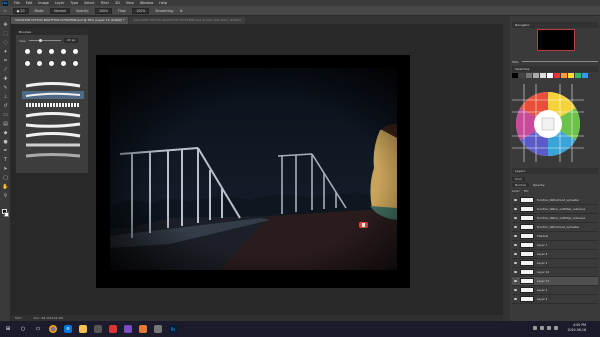  What do you see at coordinates (5, 25) in the screenshot?
I see `move-tool-icon: ✥` at bounding box center [5, 25].